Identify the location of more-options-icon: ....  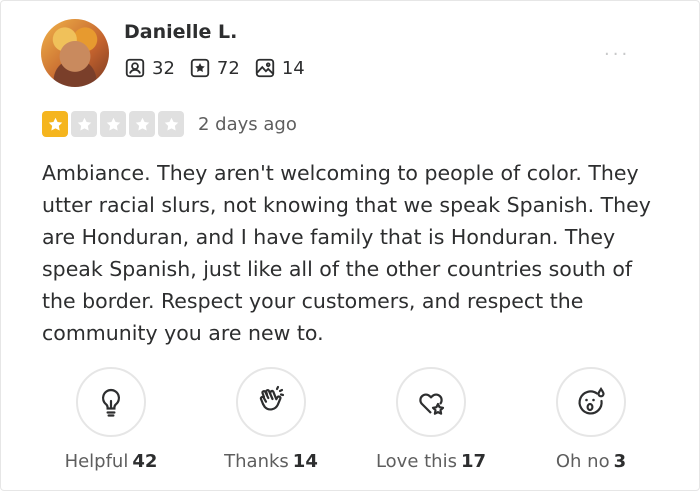
(617, 50).